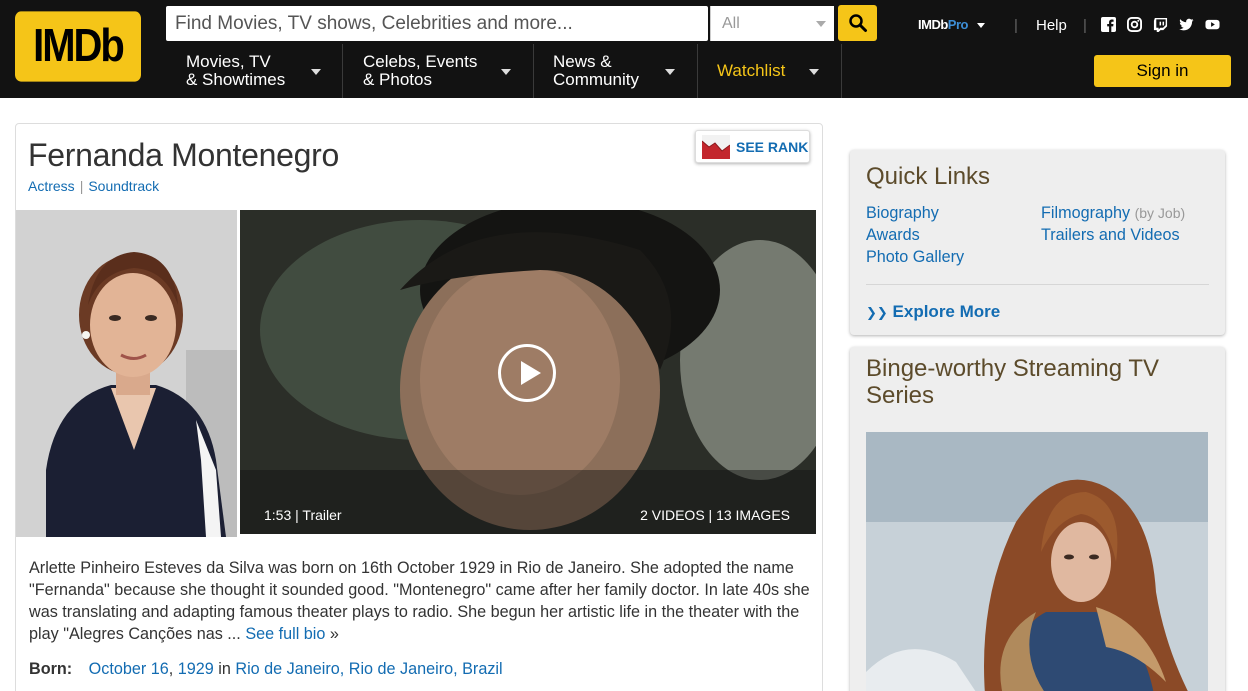 The width and height of the screenshot is (1248, 691). I want to click on sign-in-button: Sign in, so click(1162, 71).